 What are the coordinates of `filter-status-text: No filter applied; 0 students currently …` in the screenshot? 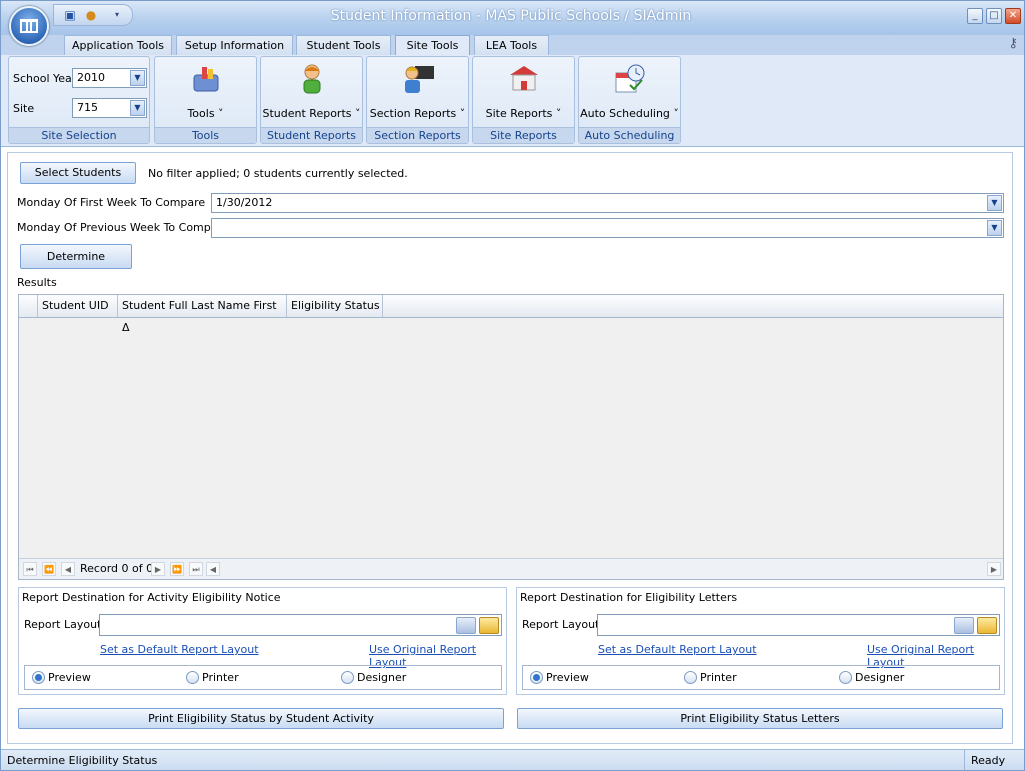 It's located at (278, 173).